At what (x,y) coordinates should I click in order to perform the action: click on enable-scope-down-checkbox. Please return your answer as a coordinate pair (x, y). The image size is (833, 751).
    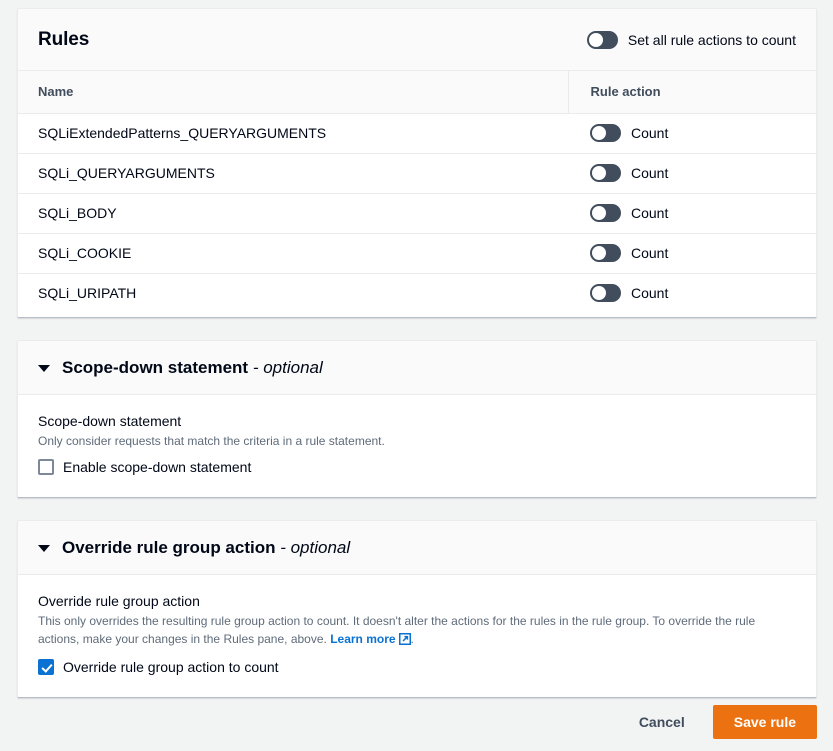
    Looking at the image, I should click on (46, 467).